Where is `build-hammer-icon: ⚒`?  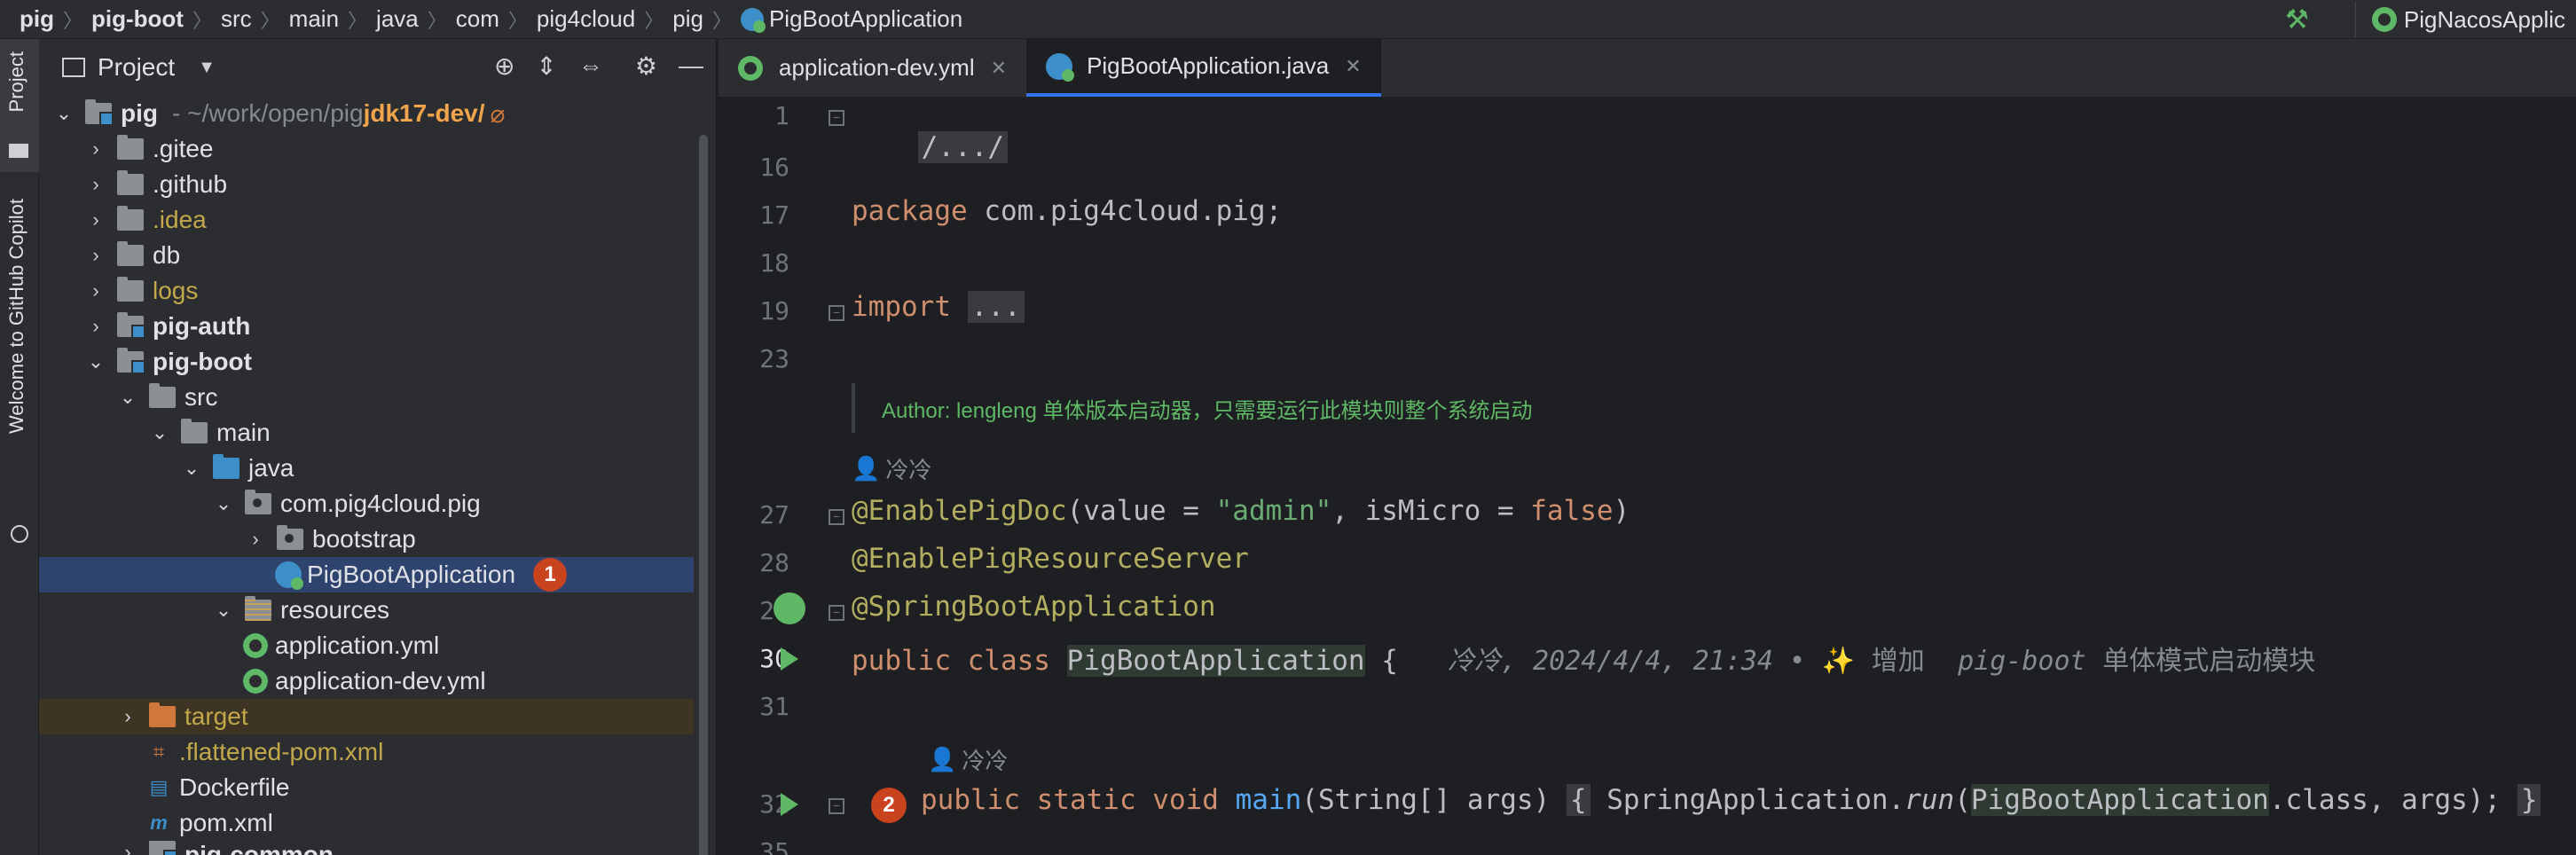 build-hammer-icon: ⚒ is located at coordinates (2297, 19).